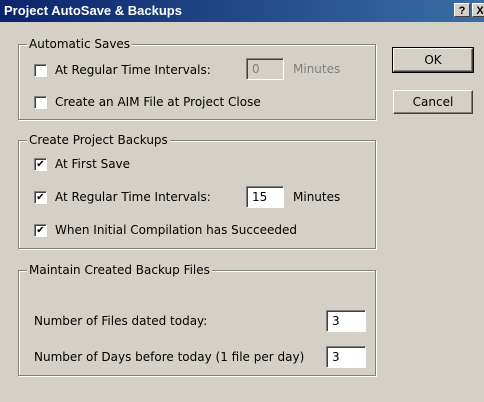 Image resolution: width=484 pixels, height=402 pixels. I want to click on title-bar: Project AutoSave & Backups ? X, so click(242, 11).